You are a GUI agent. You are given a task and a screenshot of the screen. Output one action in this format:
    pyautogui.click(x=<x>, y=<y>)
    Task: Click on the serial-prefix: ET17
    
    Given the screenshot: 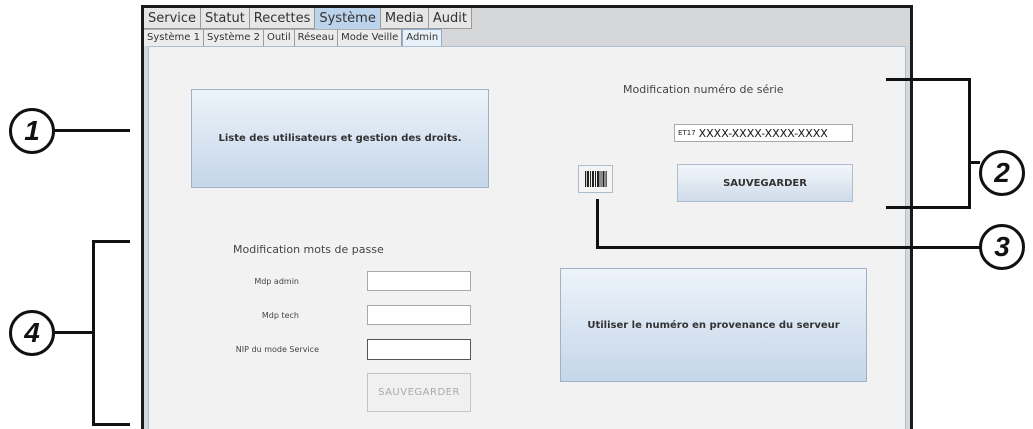 What is the action you would take?
    pyautogui.click(x=687, y=133)
    